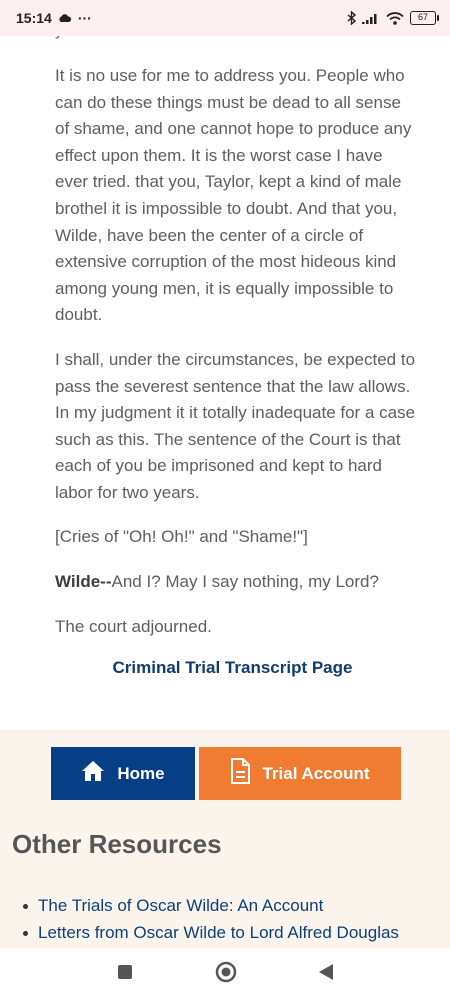 This screenshot has width=450, height=1000. I want to click on back-button, so click(326, 974).